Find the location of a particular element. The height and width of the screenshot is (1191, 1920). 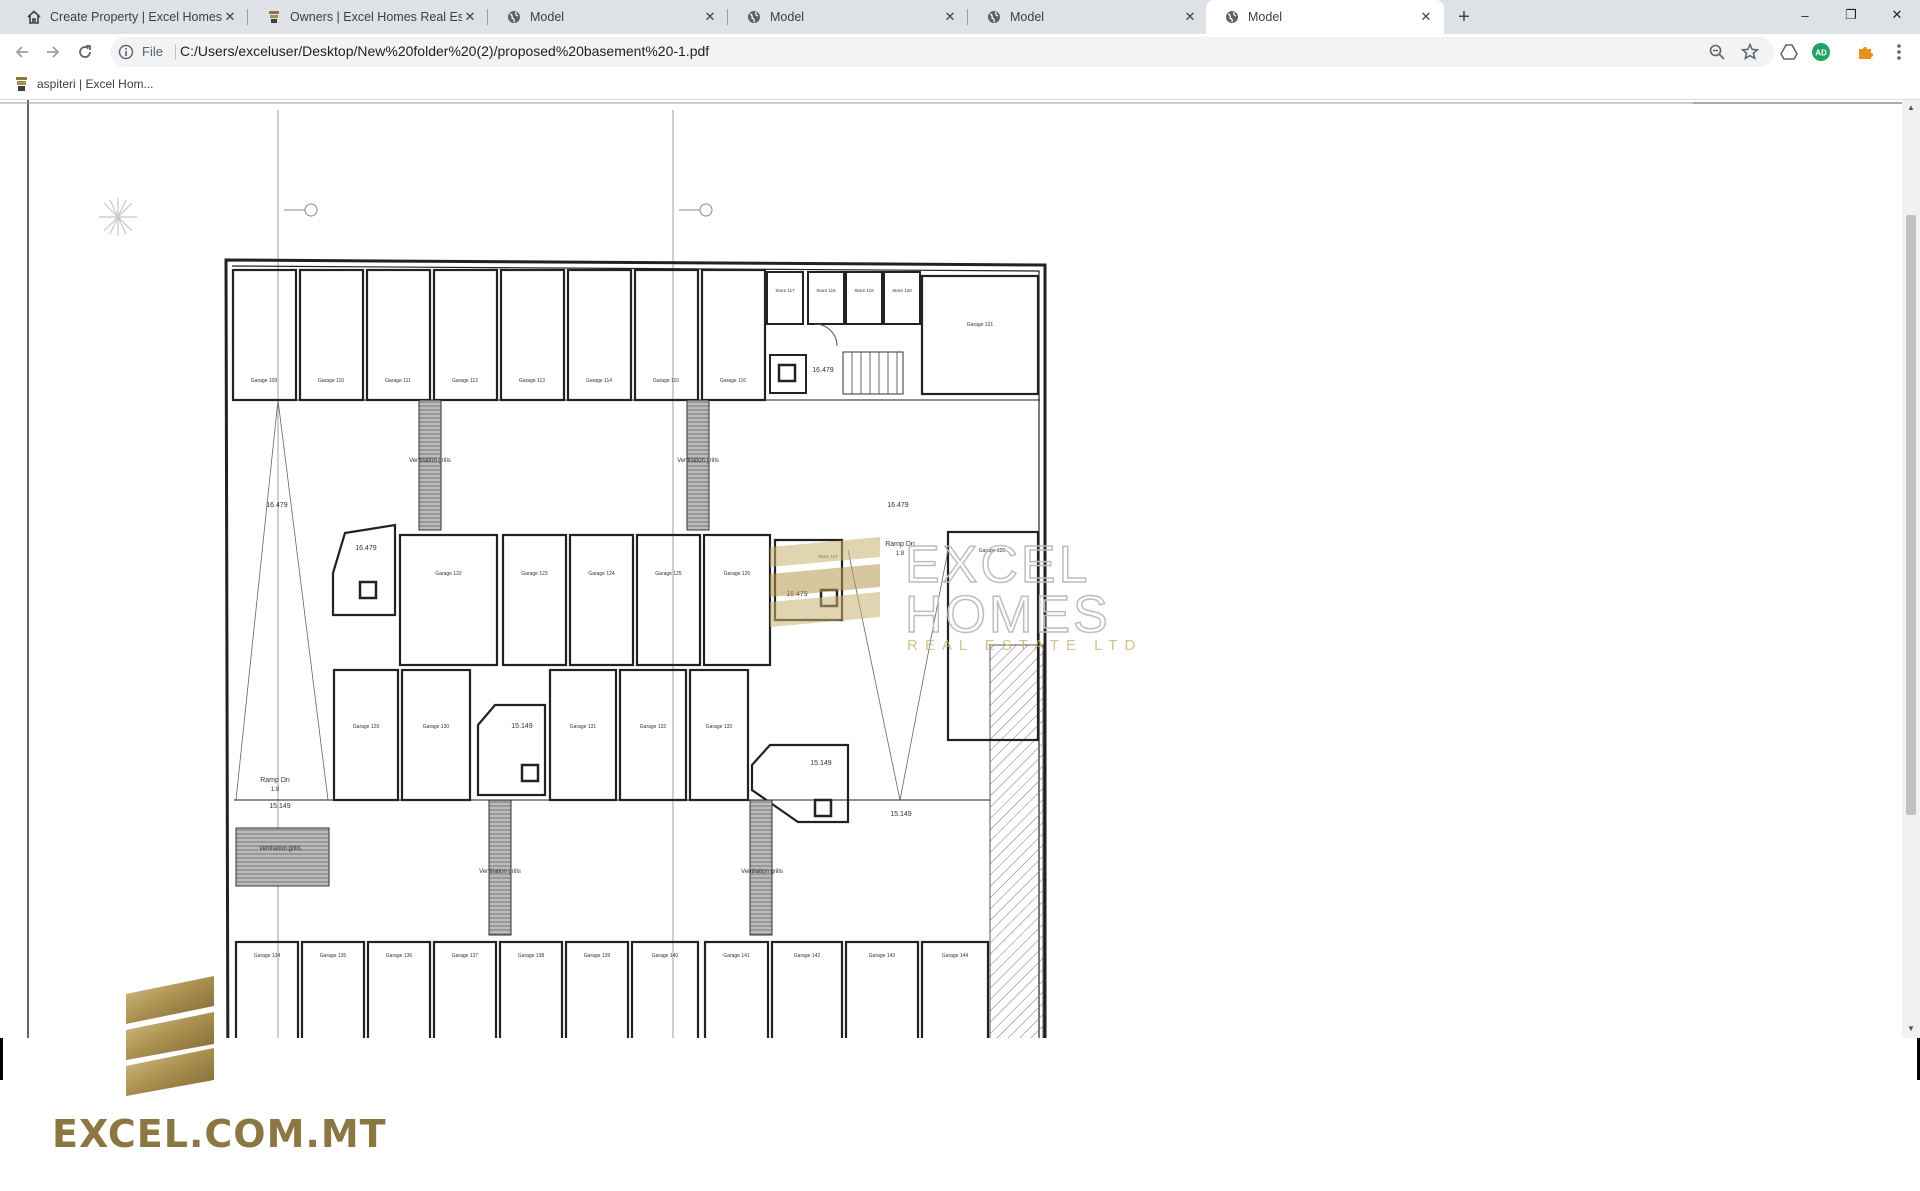

drive-extension-icon is located at coordinates (1789, 52).